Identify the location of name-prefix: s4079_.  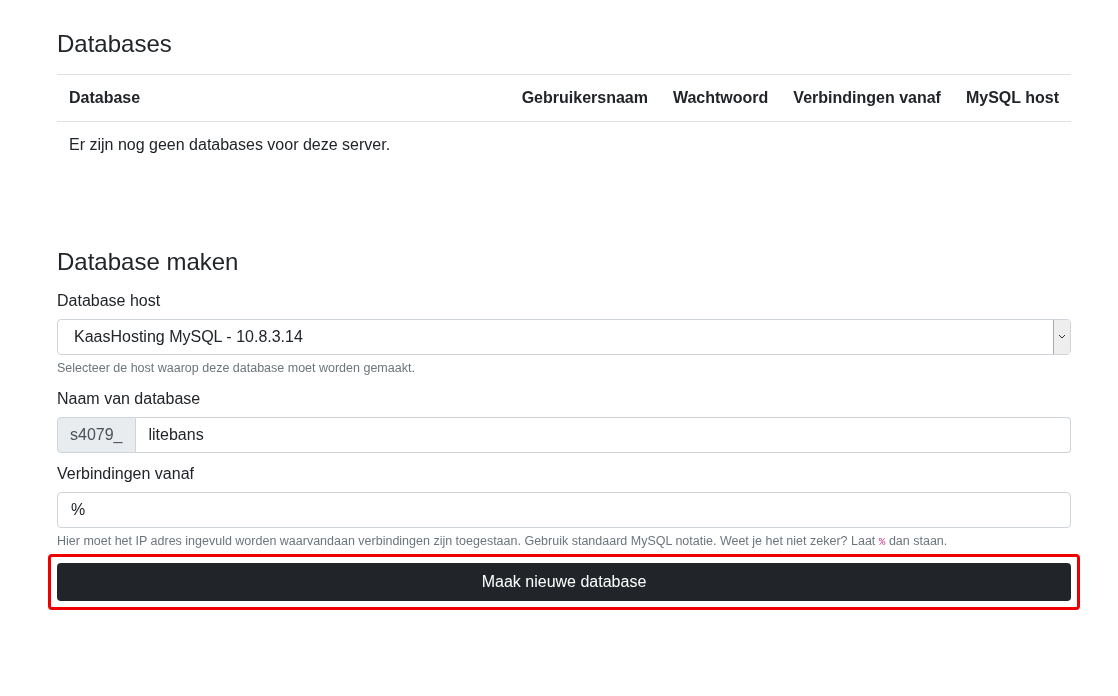
(96, 434).